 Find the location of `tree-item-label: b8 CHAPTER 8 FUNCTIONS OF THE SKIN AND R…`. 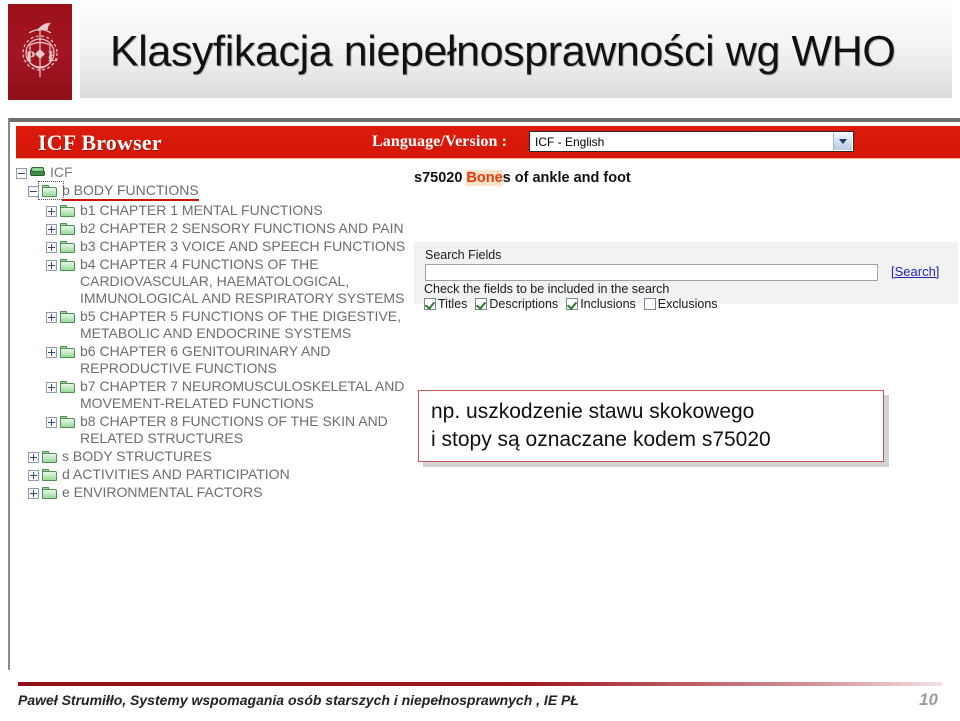

tree-item-label: b8 CHAPTER 8 FUNCTIONS OF THE SKIN AND R… is located at coordinates (234, 429).